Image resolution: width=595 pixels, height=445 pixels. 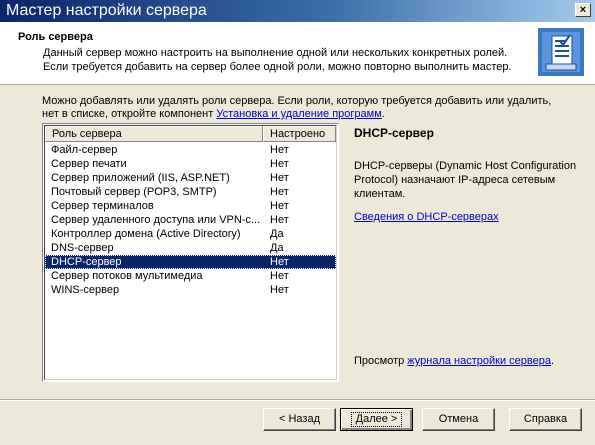 I want to click on add-remove-programs-link: Установка и удаление программ, so click(x=298, y=114).